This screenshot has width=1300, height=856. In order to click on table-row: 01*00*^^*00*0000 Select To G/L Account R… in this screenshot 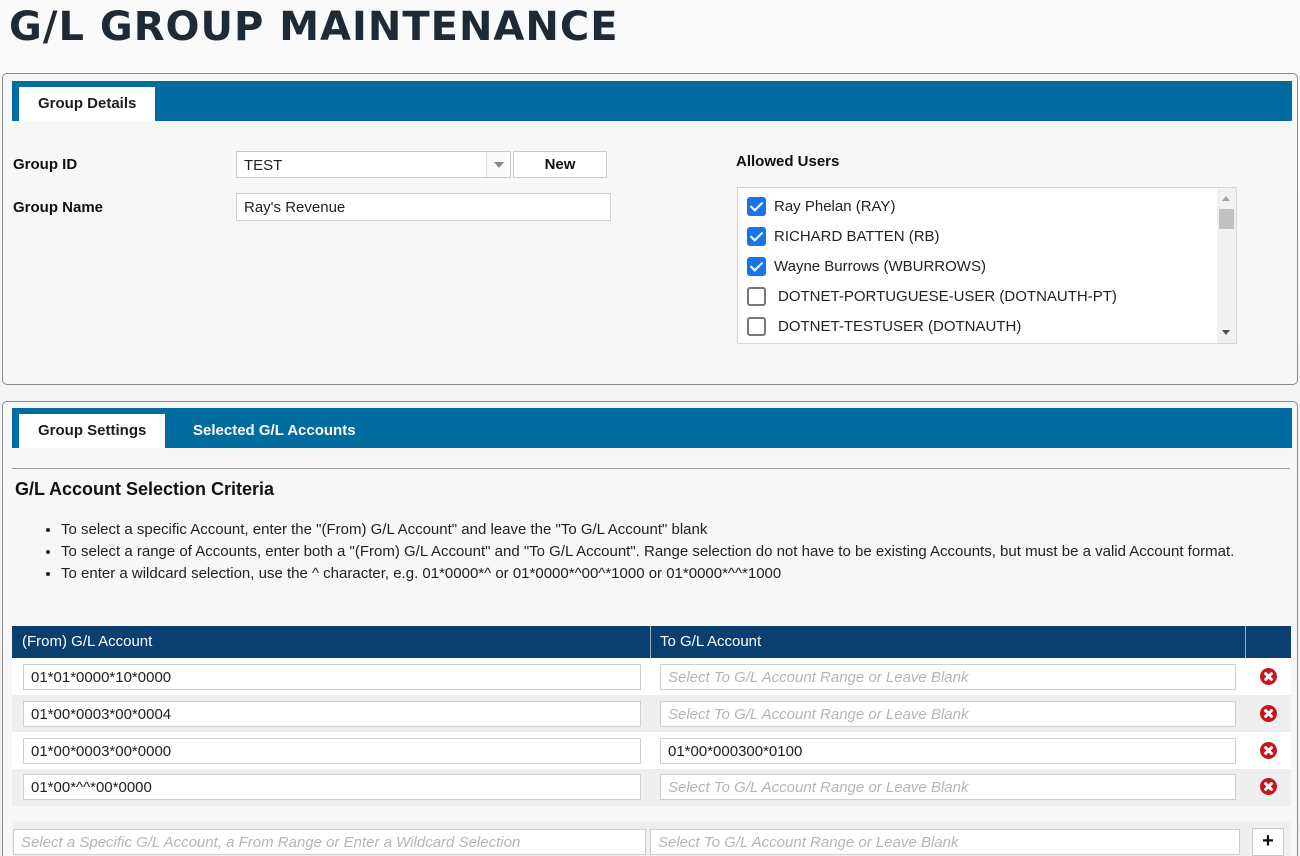, I will do `click(651, 787)`.